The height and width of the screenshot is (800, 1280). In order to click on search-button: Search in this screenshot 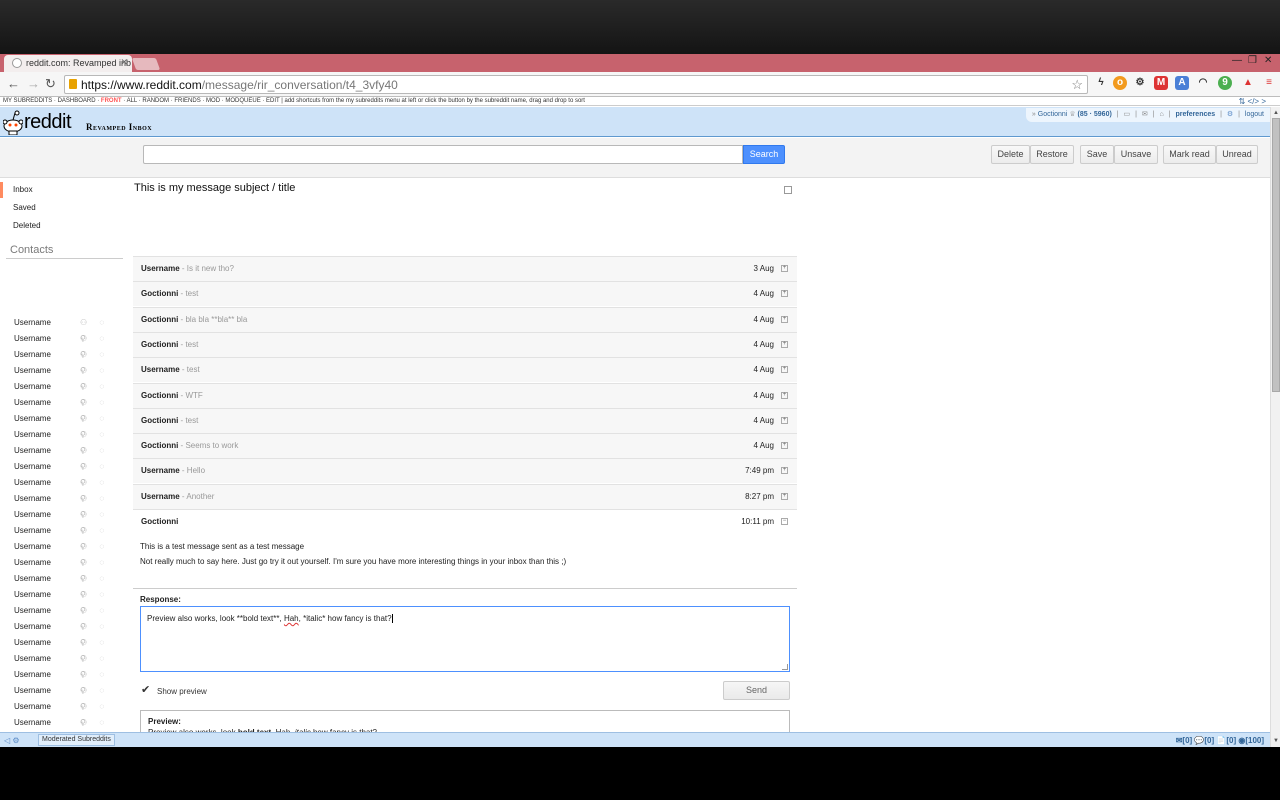, I will do `click(764, 154)`.